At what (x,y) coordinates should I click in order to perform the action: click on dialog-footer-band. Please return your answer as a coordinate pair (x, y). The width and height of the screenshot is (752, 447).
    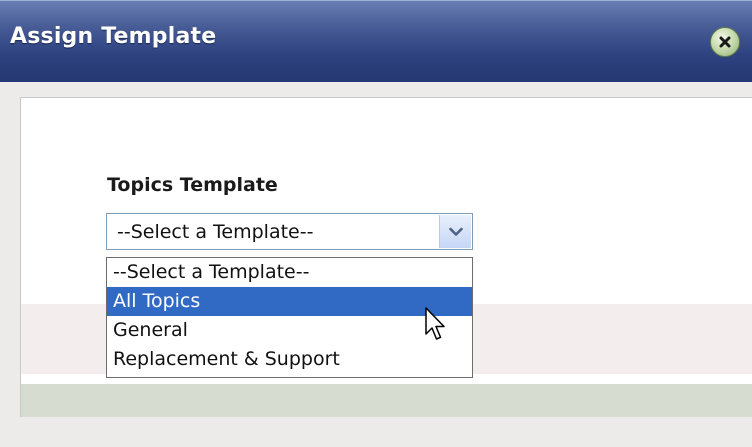
    Looking at the image, I should click on (386, 400).